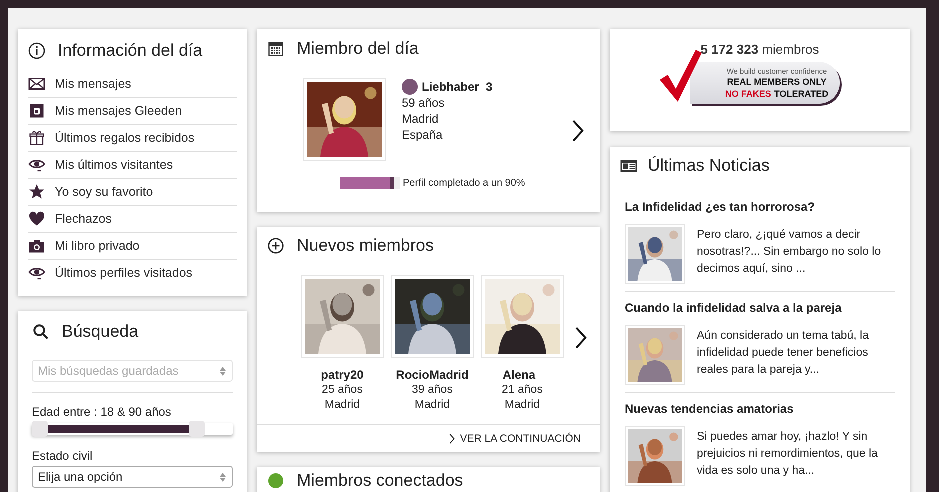 Image resolution: width=939 pixels, height=492 pixels. Describe the element at coordinates (276, 481) in the screenshot. I see `online-dot-icon` at that location.